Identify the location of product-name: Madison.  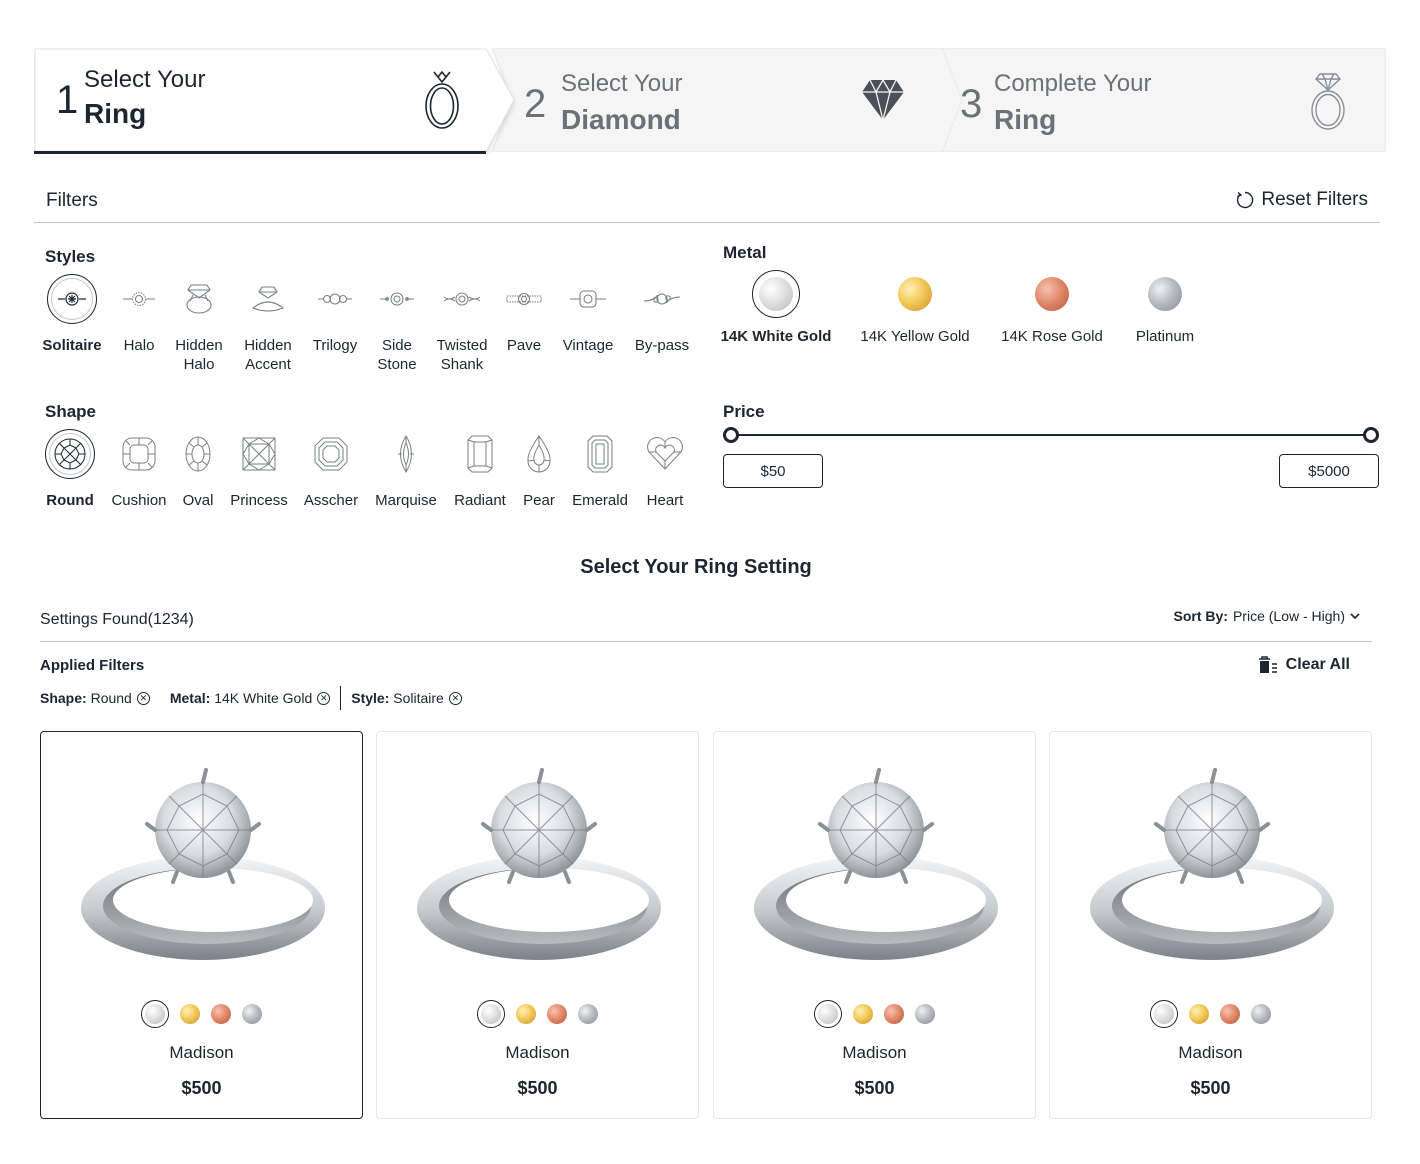
(874, 1052).